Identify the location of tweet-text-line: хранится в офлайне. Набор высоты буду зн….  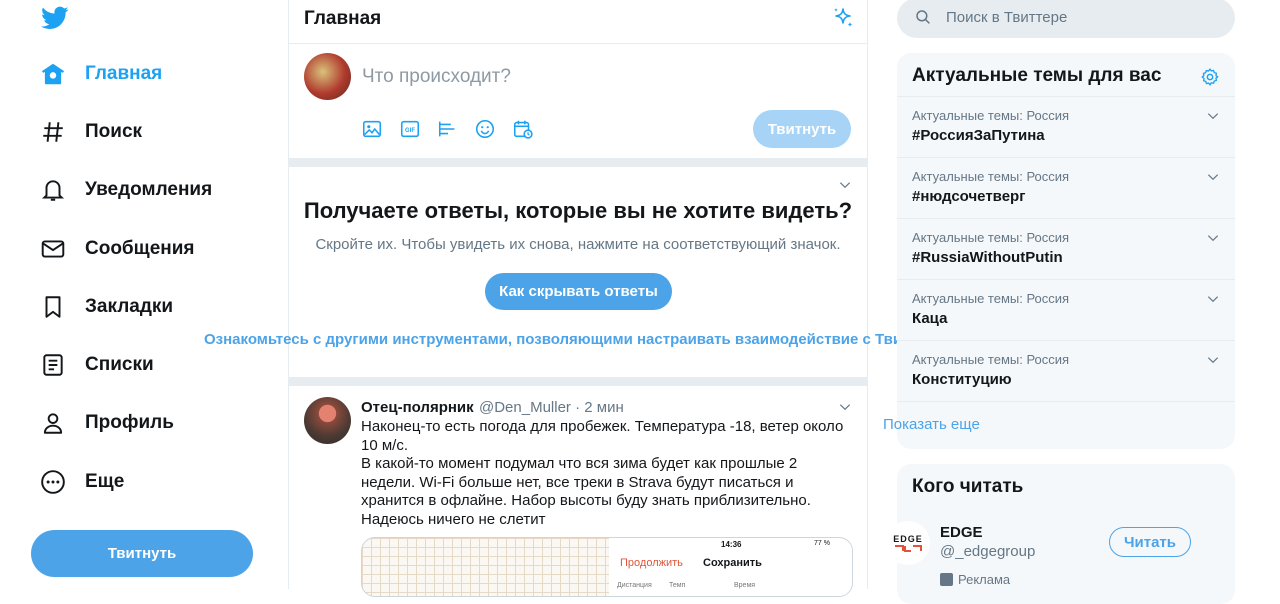
(586, 500).